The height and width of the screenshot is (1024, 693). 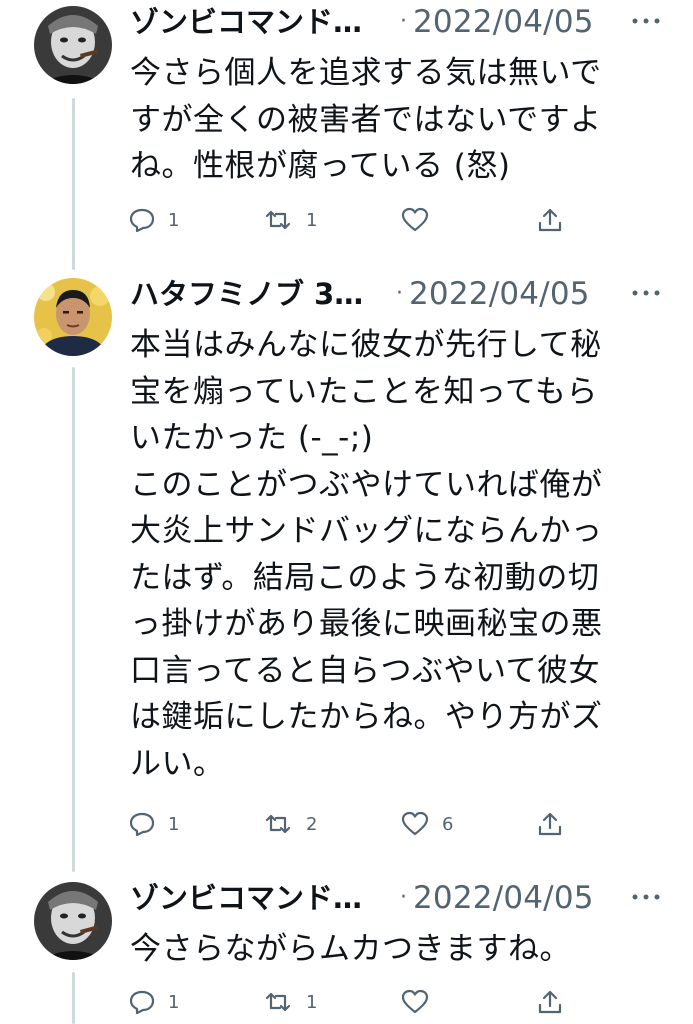 I want to click on tweet-text-line: 大炎上サンドバッグにならんかっ, so click(x=366, y=531).